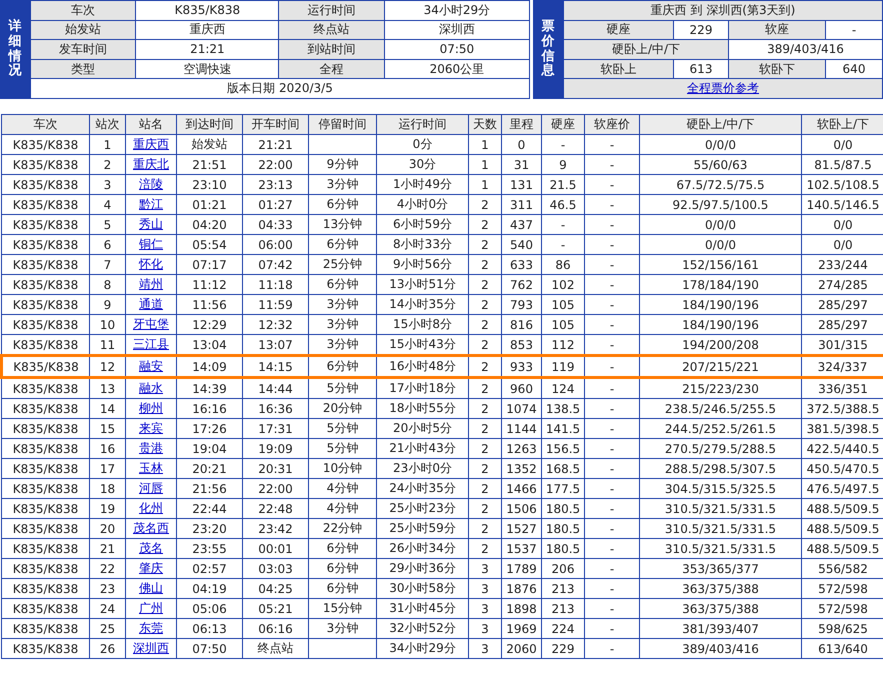  What do you see at coordinates (275, 244) in the screenshot?
I see `departure-time-cell: 06:00` at bounding box center [275, 244].